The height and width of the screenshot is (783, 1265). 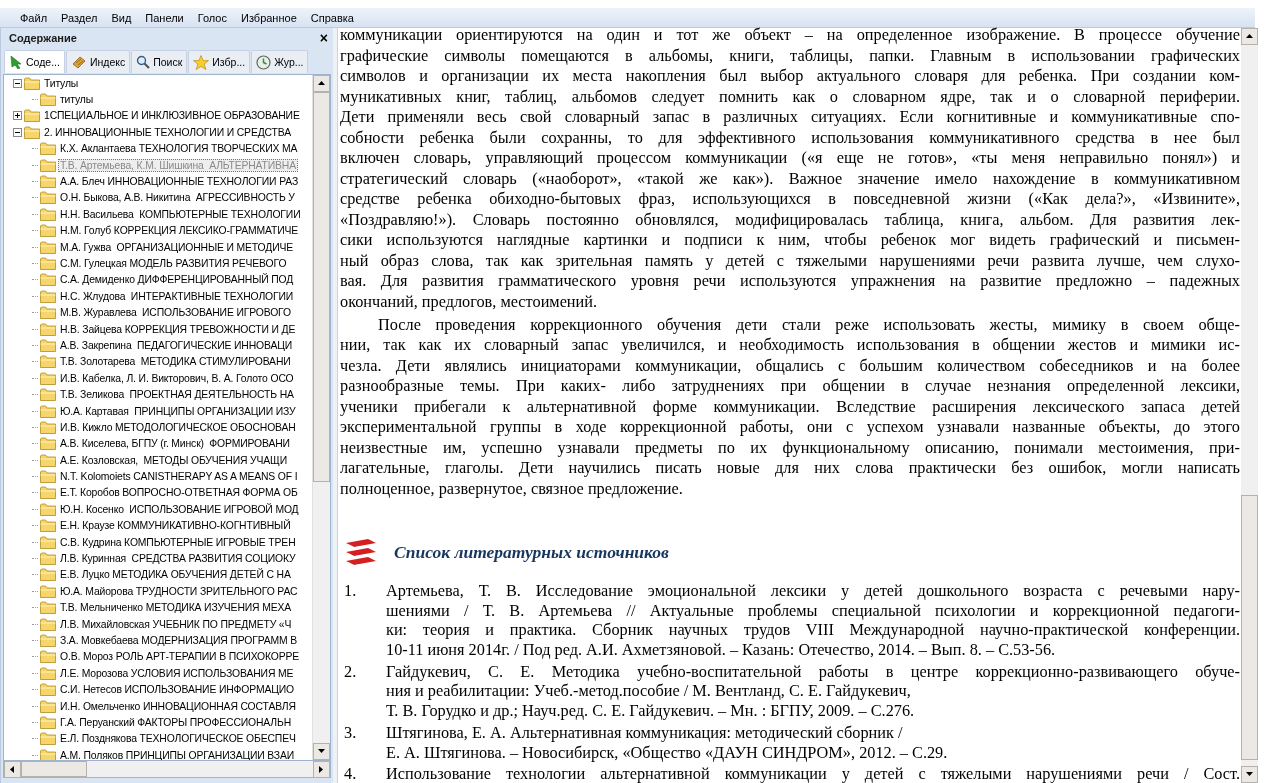 What do you see at coordinates (178, 542) in the screenshot?
I see `tree-item: С.В. Кудрина КОМПЬЮТЕРНЫЕ ИГРОВЫЕ ТРЕН` at bounding box center [178, 542].